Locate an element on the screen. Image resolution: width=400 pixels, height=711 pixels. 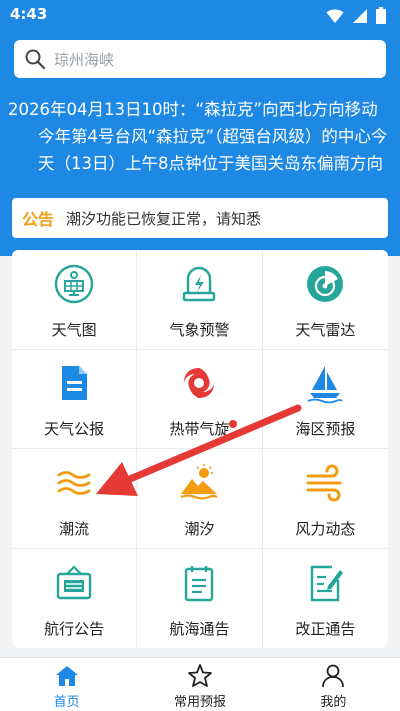
grid-item-tropical-cyclone: 热带气旋 is located at coordinates (200, 399).